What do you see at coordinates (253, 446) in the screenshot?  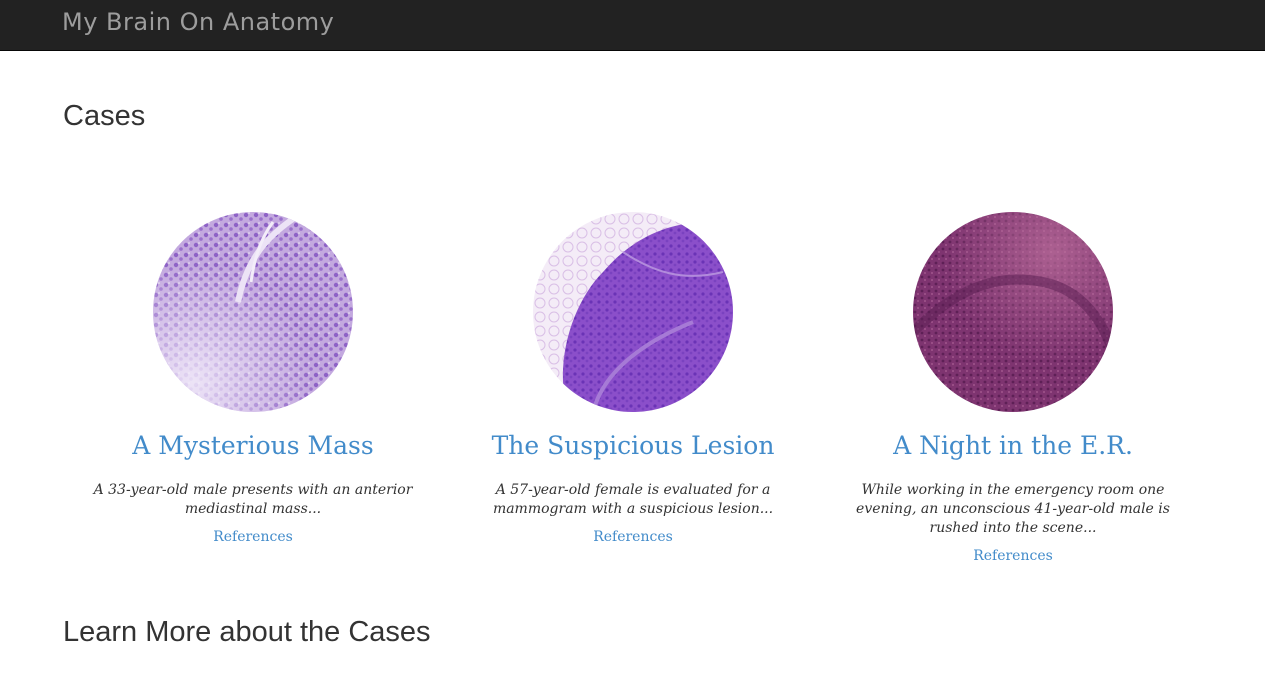 I see `case-title-link: A Mysterious Mass` at bounding box center [253, 446].